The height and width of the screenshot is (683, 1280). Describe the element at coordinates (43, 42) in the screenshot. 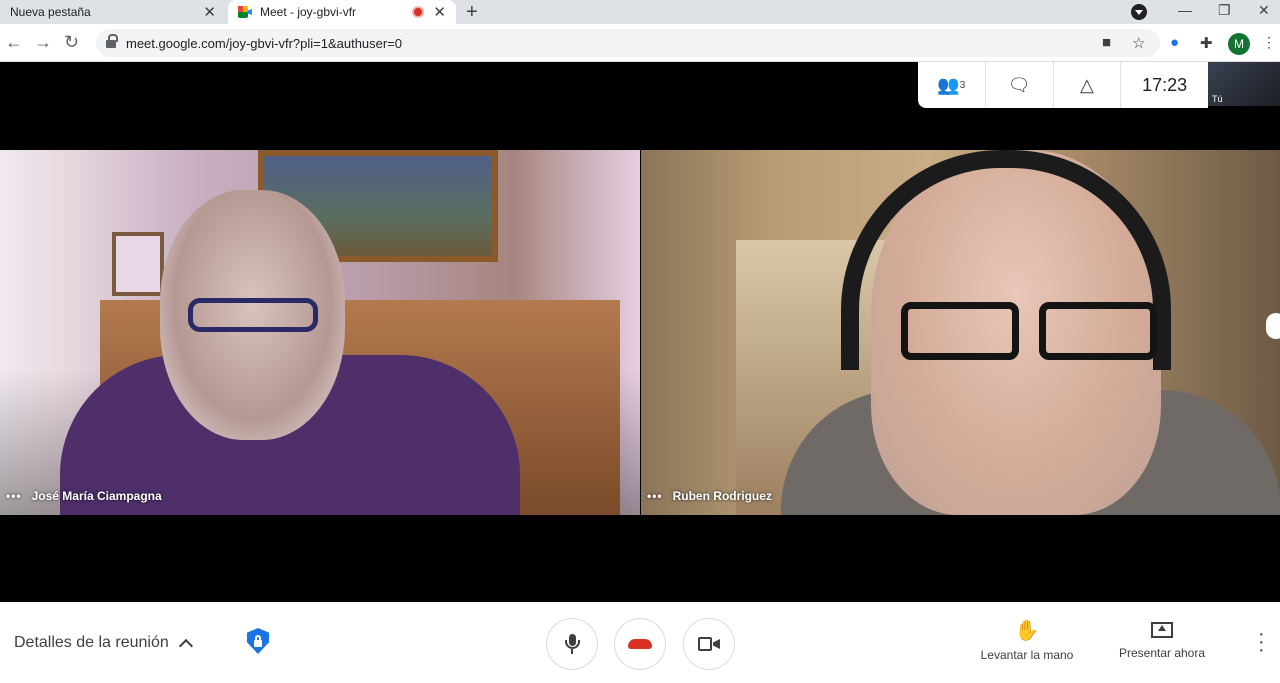

I see `forward-icon: →` at that location.